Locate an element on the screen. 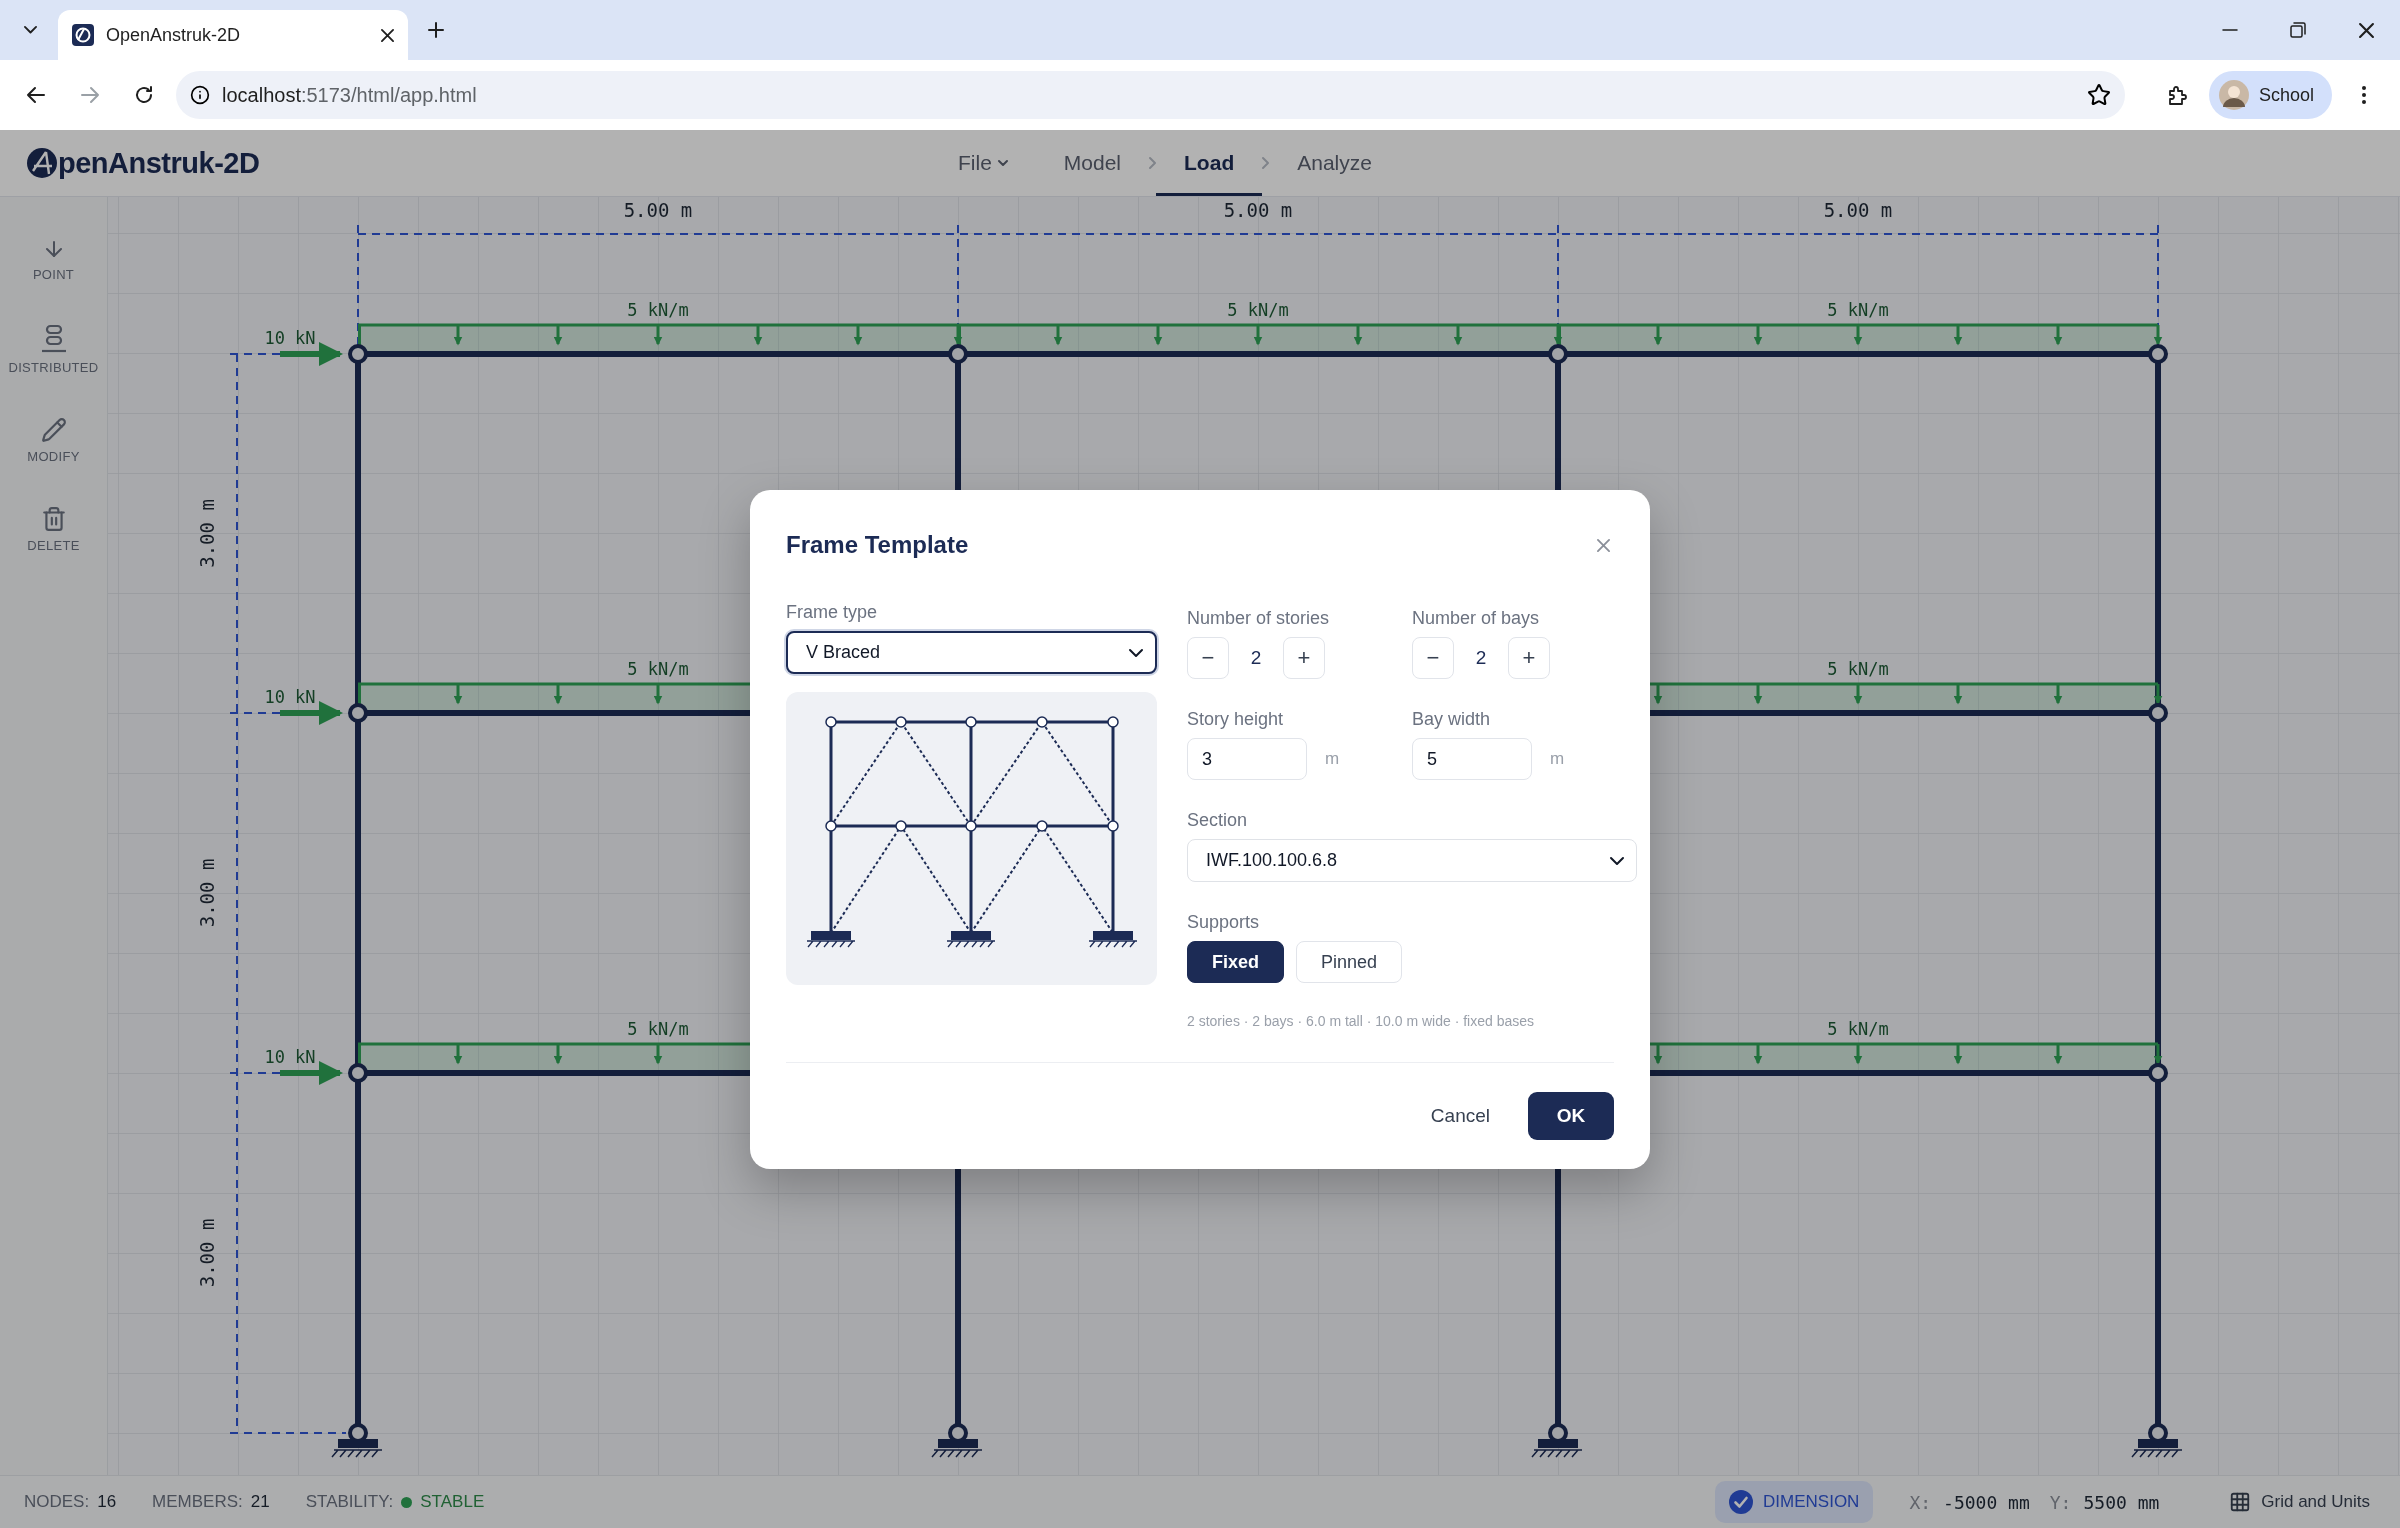 Image resolution: width=2400 pixels, height=1528 pixels. members-count: 21 is located at coordinates (260, 1502).